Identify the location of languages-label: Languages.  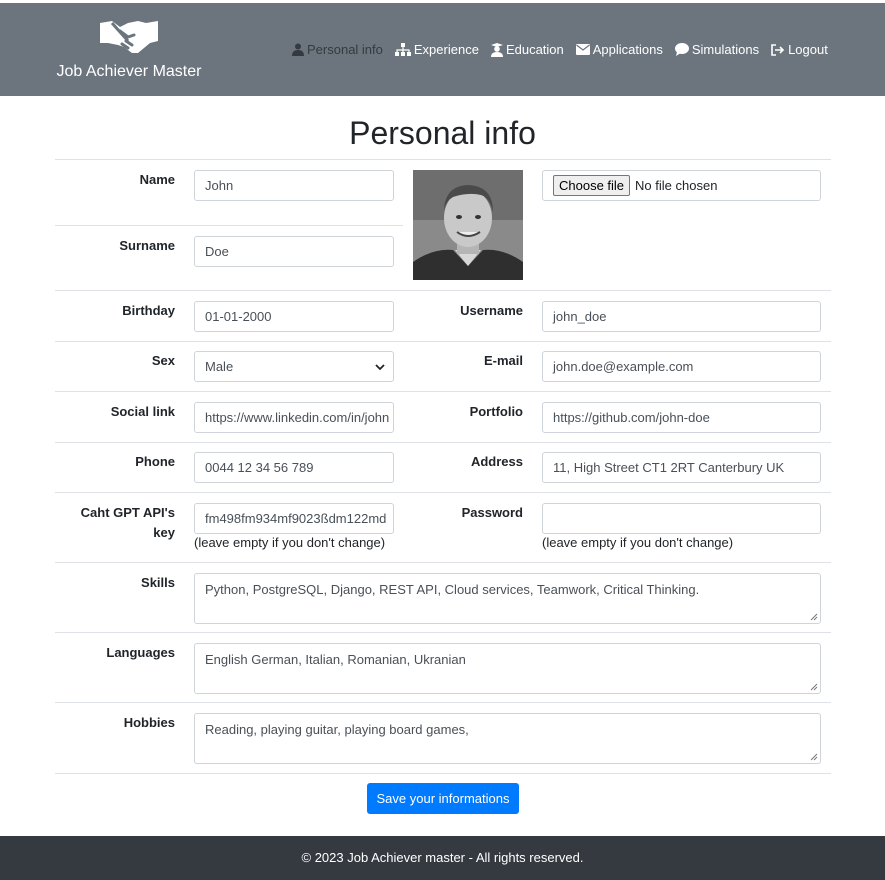
(140, 652).